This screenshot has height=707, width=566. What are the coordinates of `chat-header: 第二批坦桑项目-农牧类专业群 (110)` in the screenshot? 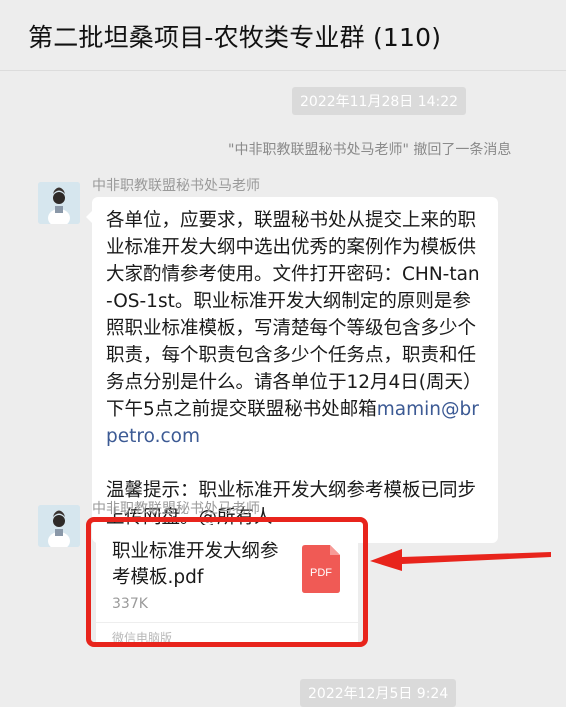 It's located at (283, 35).